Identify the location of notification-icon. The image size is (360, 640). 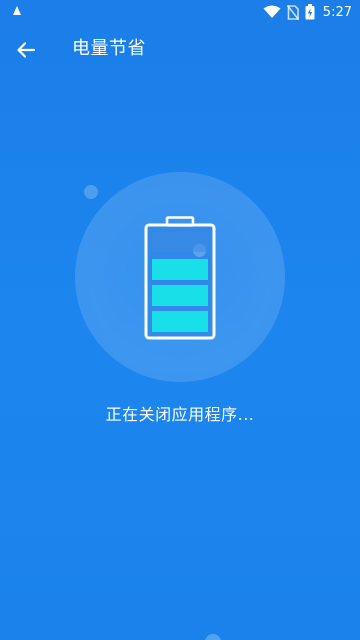
(17, 10).